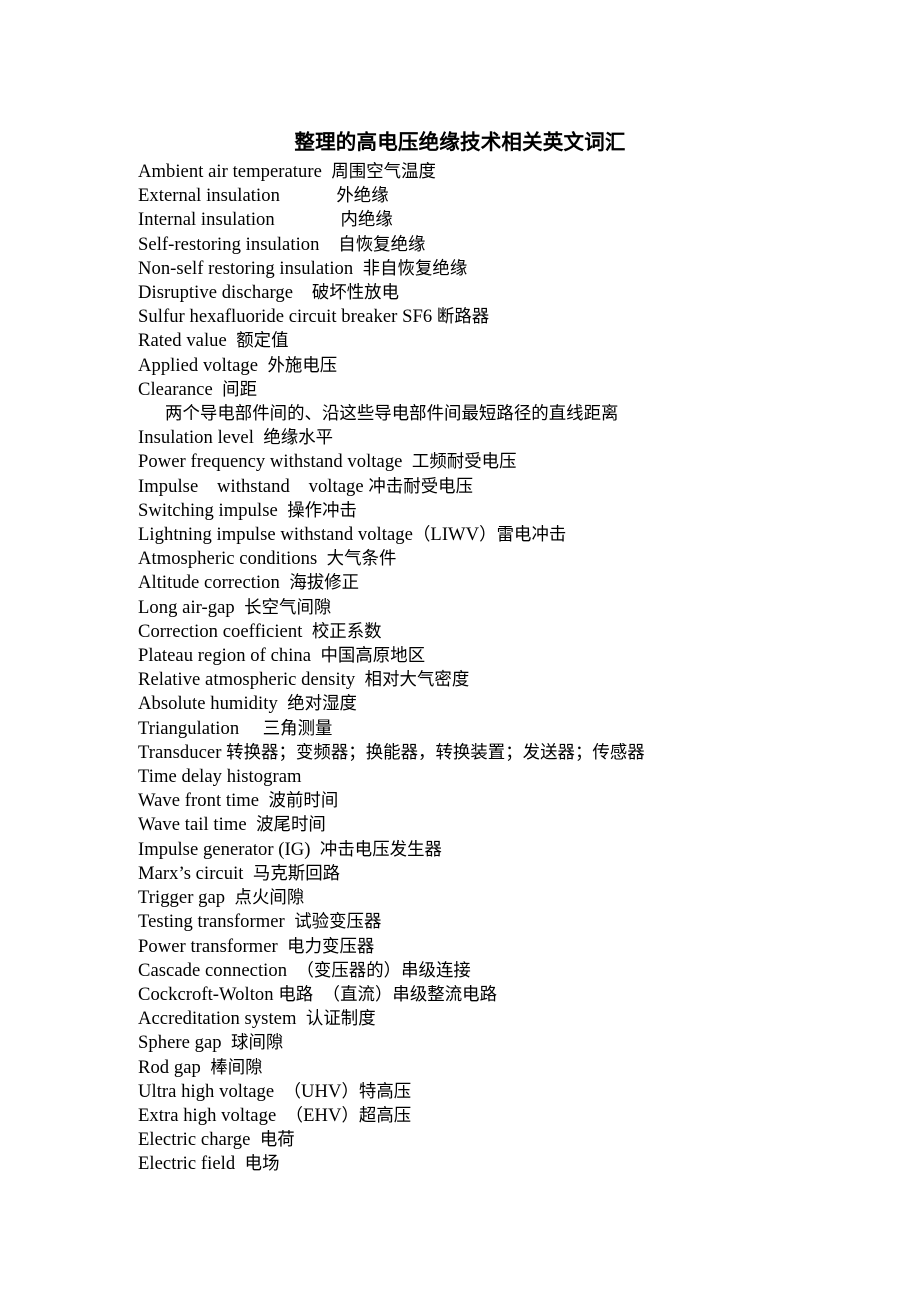 The height and width of the screenshot is (1302, 920). Describe the element at coordinates (265, 220) in the screenshot. I see `glossary-entry: Internal insulation 内绝缘` at that location.